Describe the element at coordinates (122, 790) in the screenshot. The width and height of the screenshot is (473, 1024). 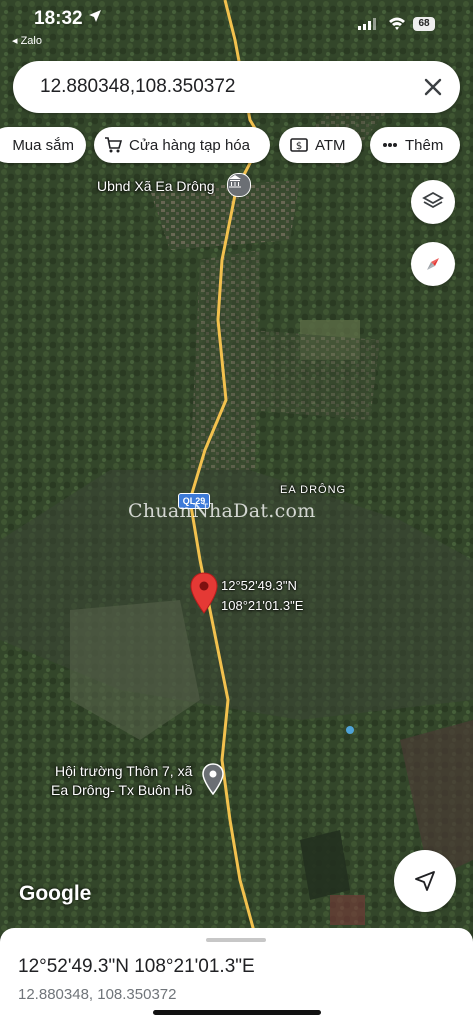
I see `place-label-line2: Ea Drông- Tx Buôn Hồ` at that location.